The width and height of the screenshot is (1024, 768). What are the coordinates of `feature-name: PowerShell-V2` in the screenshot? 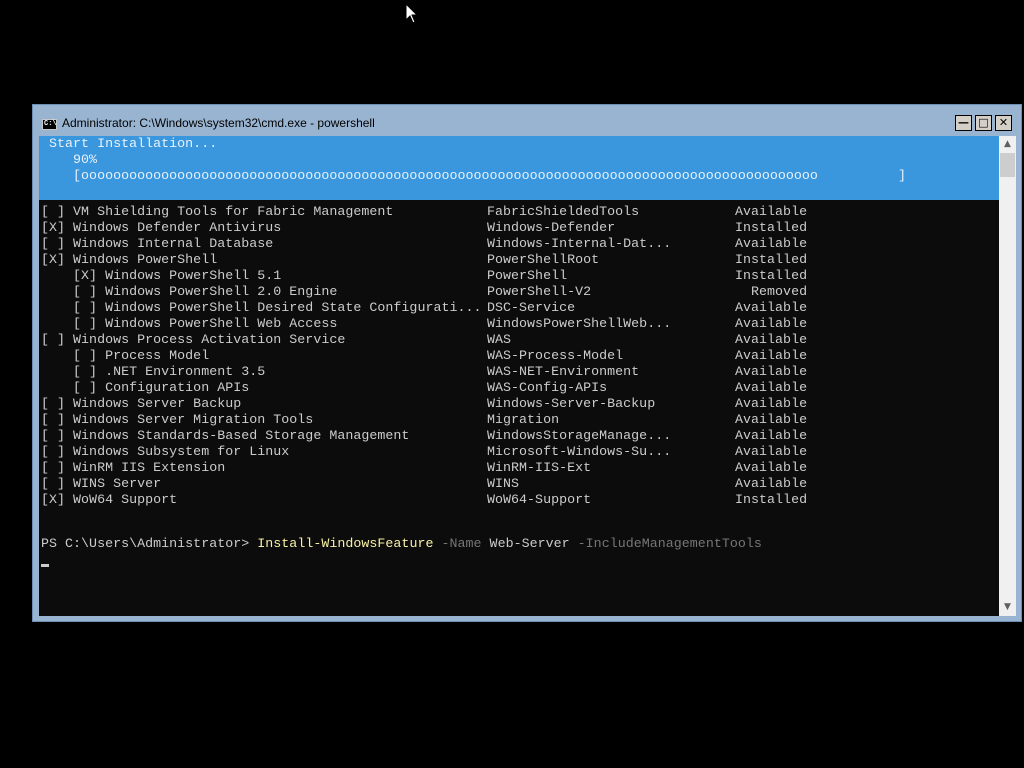 It's located at (539, 291).